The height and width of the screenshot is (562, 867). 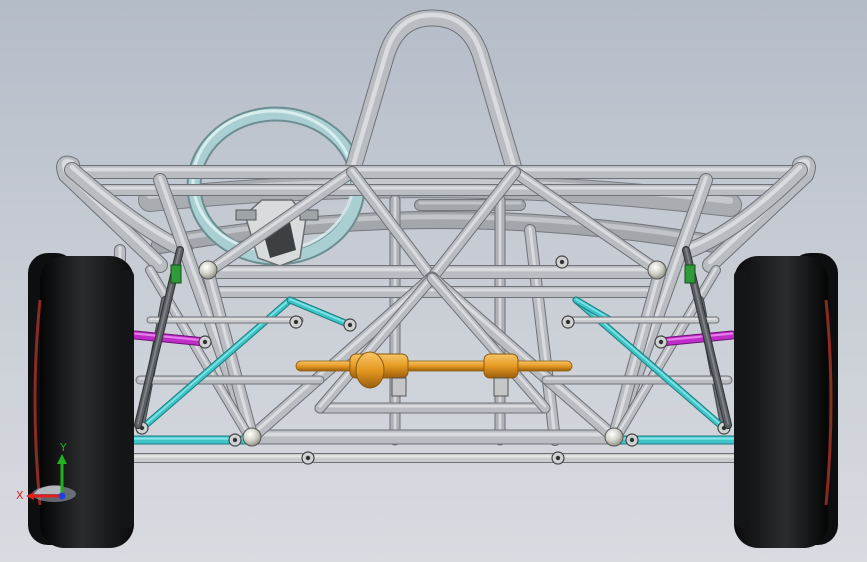 What do you see at coordinates (170, 338) in the screenshot?
I see `left-upper-arm` at bounding box center [170, 338].